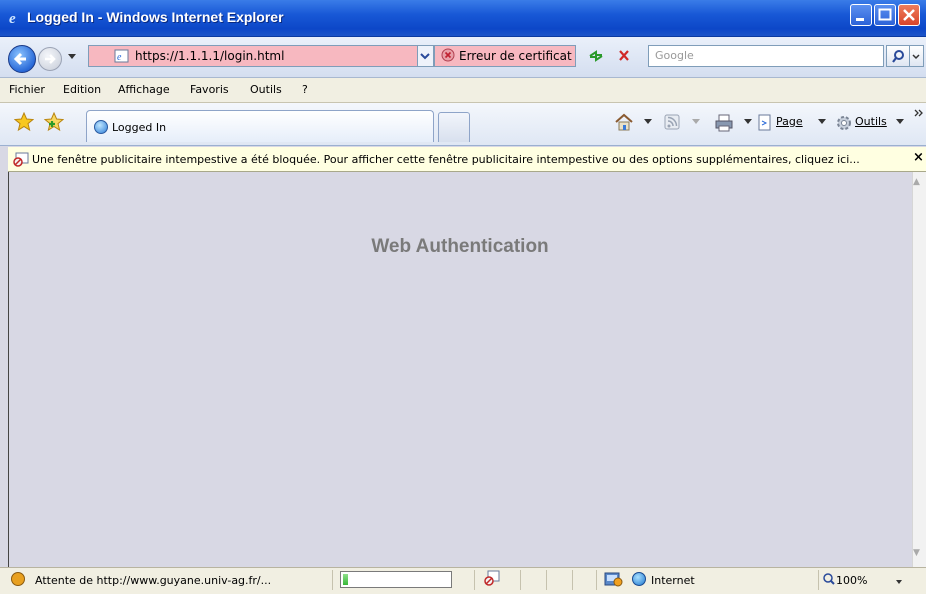 The width and height of the screenshot is (926, 594). I want to click on maximize-icon, so click(885, 14).